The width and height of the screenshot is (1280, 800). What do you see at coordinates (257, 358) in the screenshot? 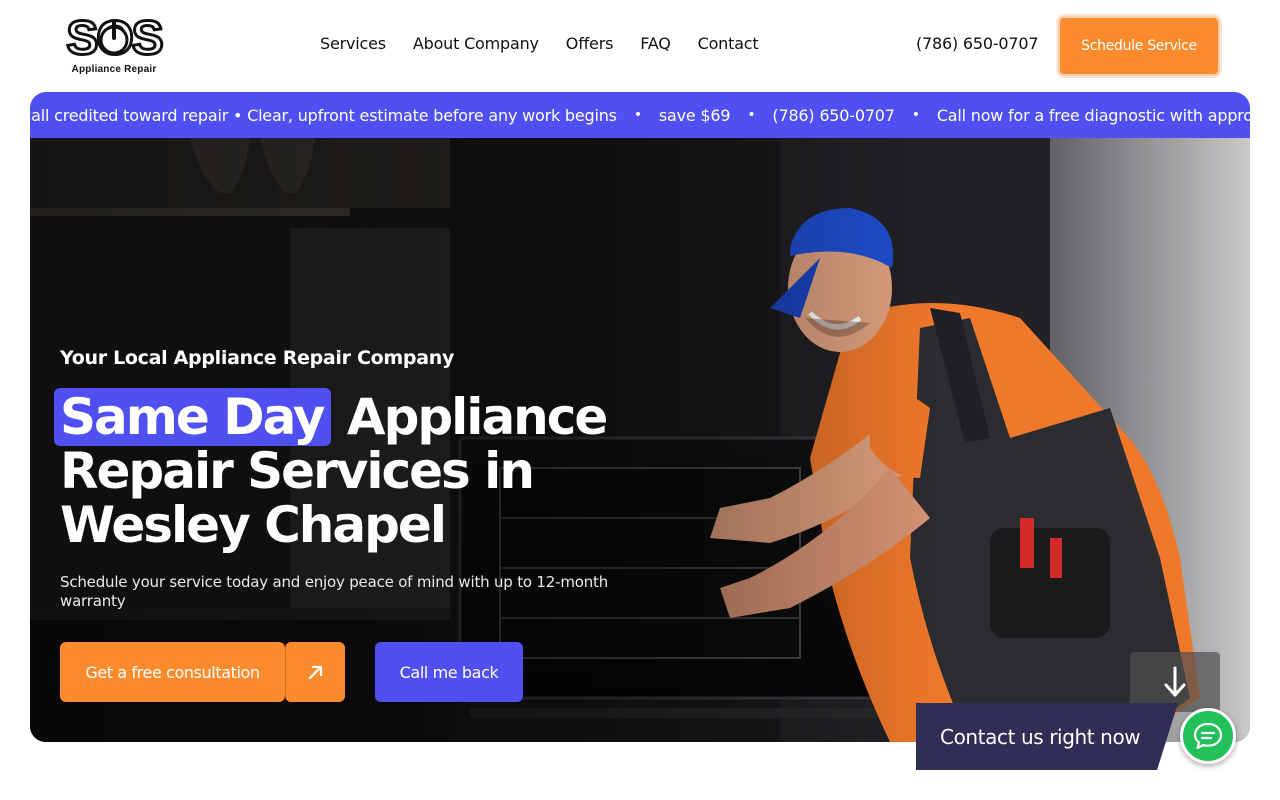
I see `hero-eyebrow: Your Local Appliance Repair Company` at bounding box center [257, 358].